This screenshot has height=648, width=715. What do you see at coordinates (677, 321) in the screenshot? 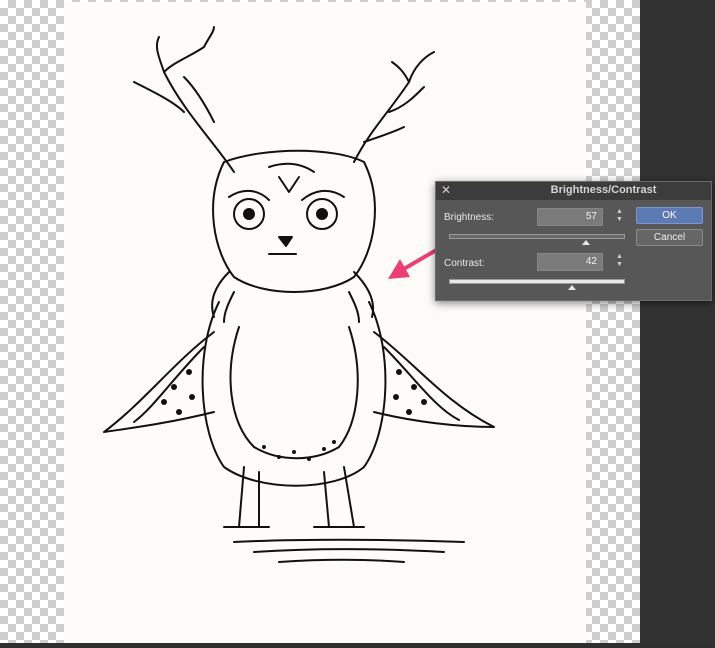
I see `right-panel` at bounding box center [677, 321].